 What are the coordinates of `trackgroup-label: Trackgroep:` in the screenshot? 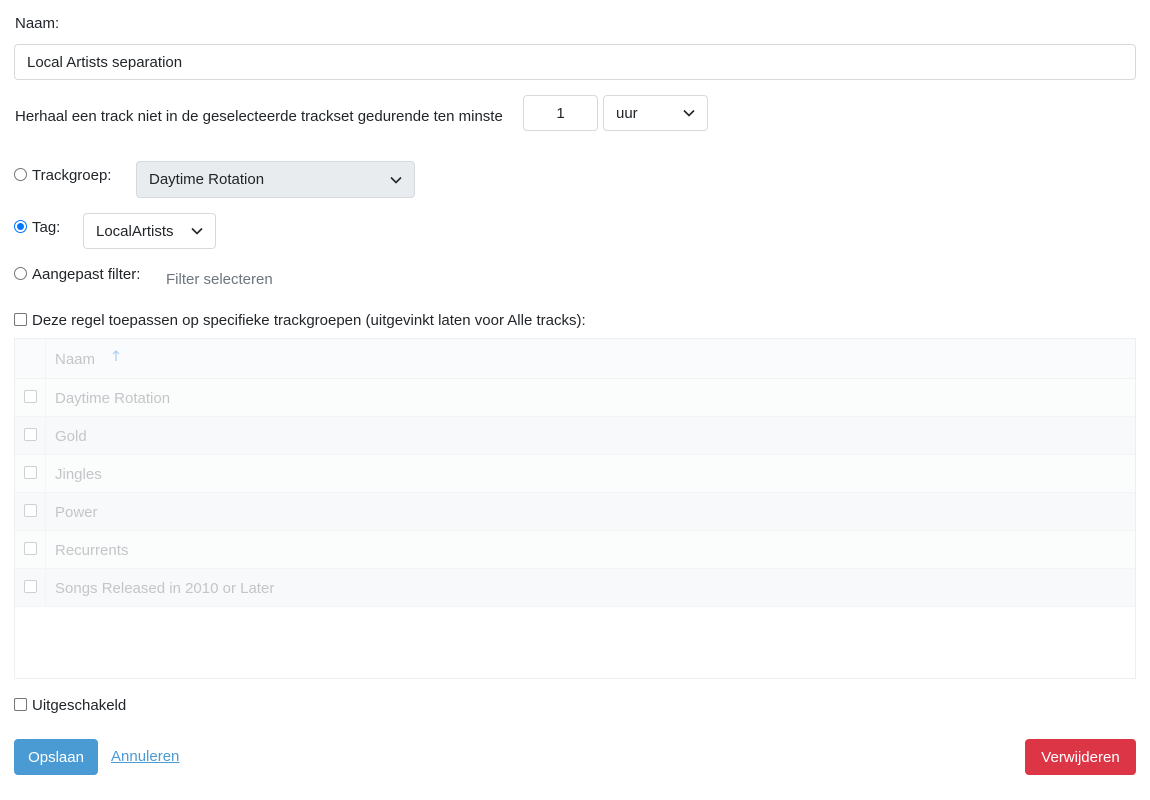 It's located at (72, 175).